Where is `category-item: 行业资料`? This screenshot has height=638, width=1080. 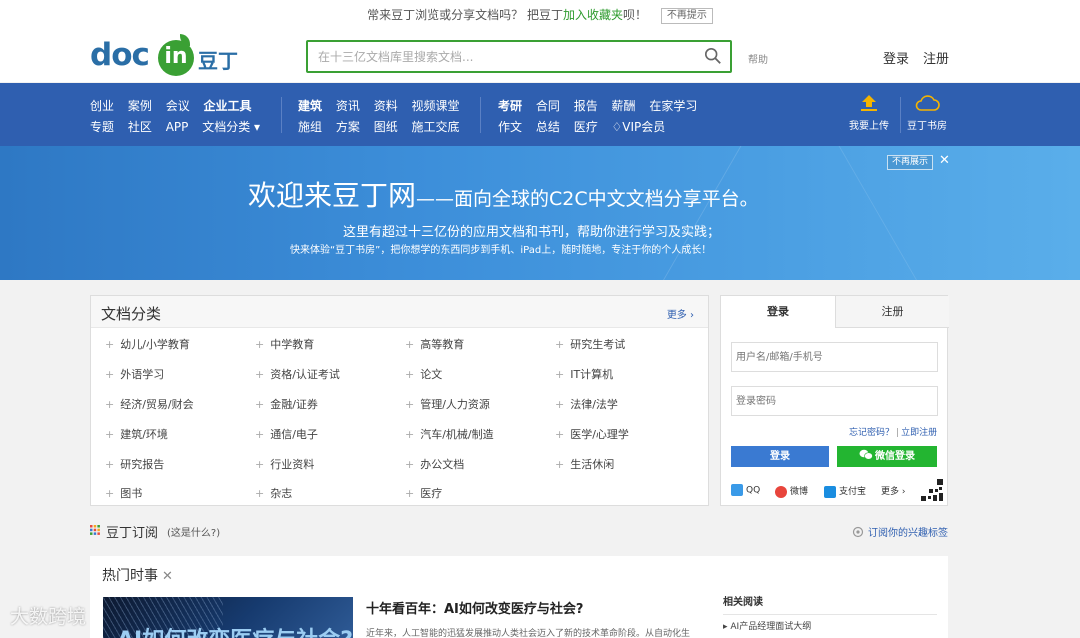
category-item: 行业资料 is located at coordinates (284, 464).